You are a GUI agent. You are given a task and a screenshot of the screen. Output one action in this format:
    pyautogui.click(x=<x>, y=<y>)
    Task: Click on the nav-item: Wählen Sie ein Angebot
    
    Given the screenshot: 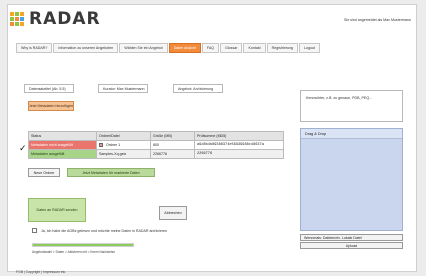 What is the action you would take?
    pyautogui.click(x=143, y=48)
    